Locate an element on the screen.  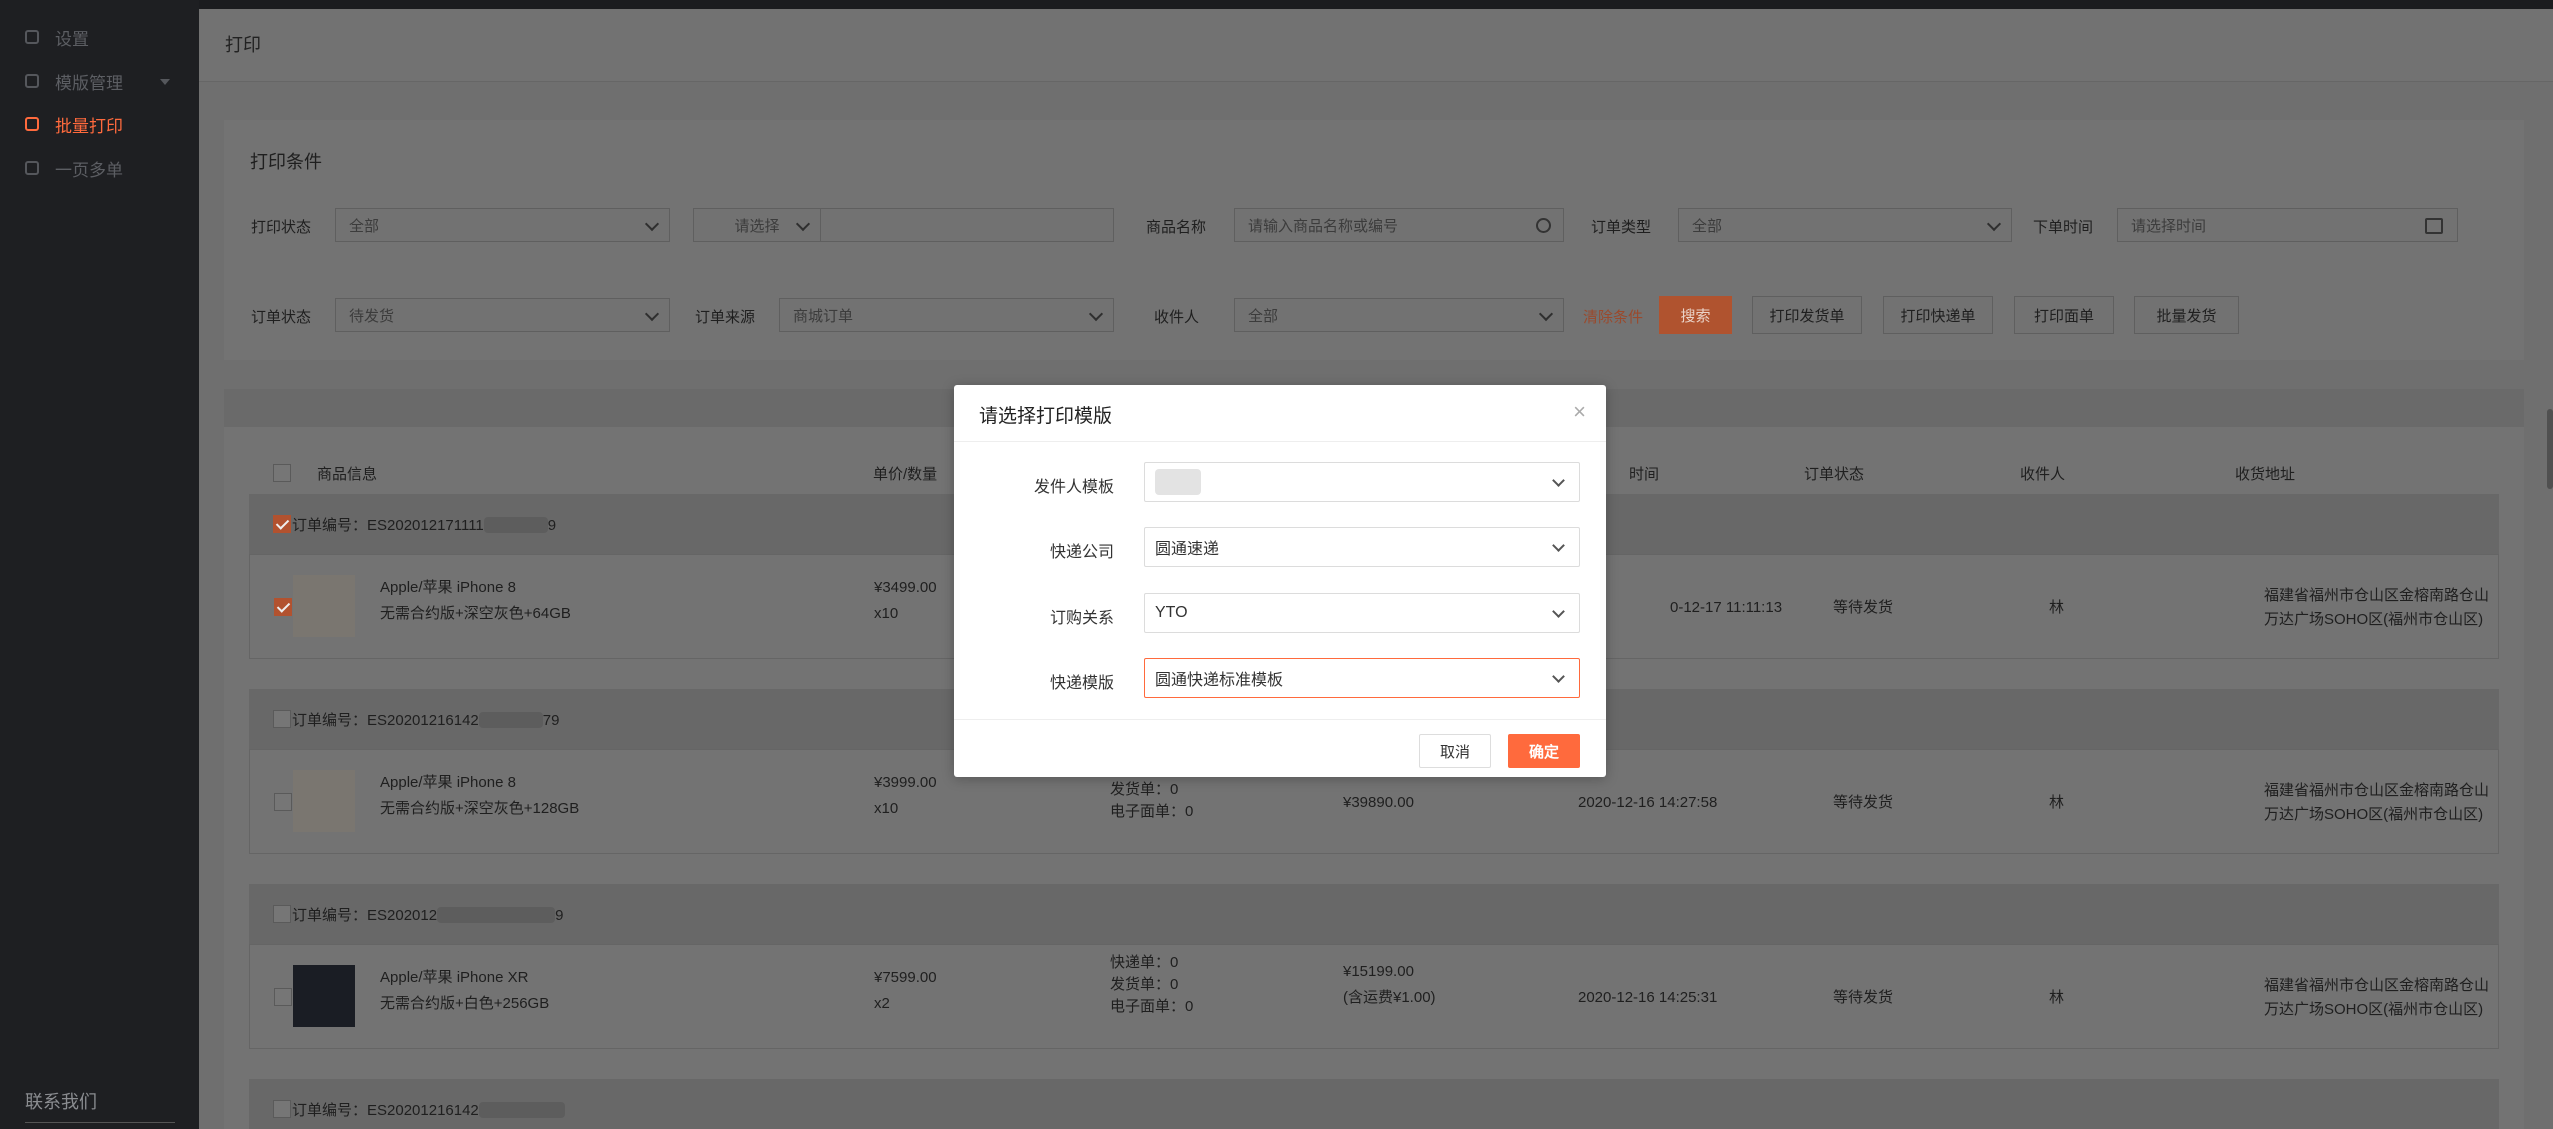
order-number-text: 订单编号：ES202012 is located at coordinates (365, 915).